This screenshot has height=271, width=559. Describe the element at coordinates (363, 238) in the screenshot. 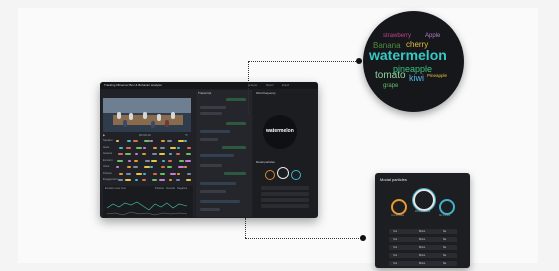

I see `connector-dot-bottom` at that location.